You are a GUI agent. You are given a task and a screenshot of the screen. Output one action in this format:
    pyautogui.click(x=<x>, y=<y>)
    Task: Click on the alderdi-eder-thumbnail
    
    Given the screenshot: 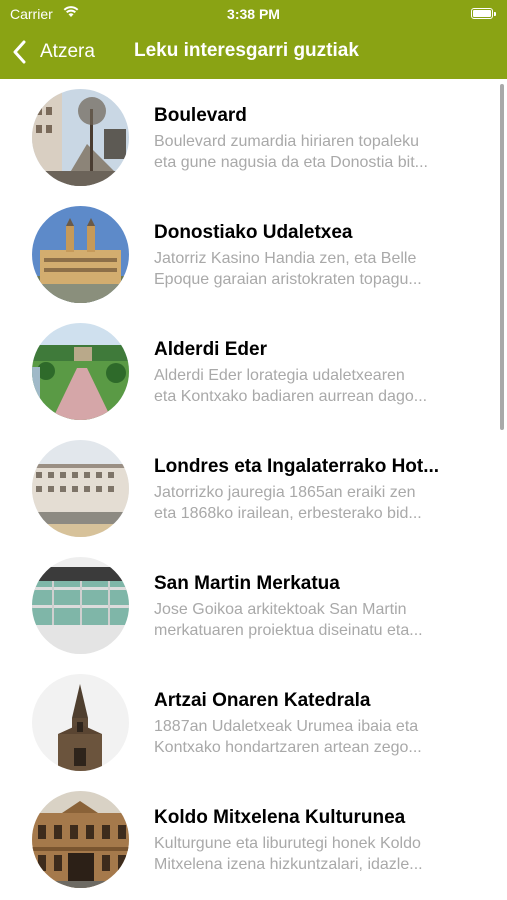 What is the action you would take?
    pyautogui.click(x=80, y=371)
    